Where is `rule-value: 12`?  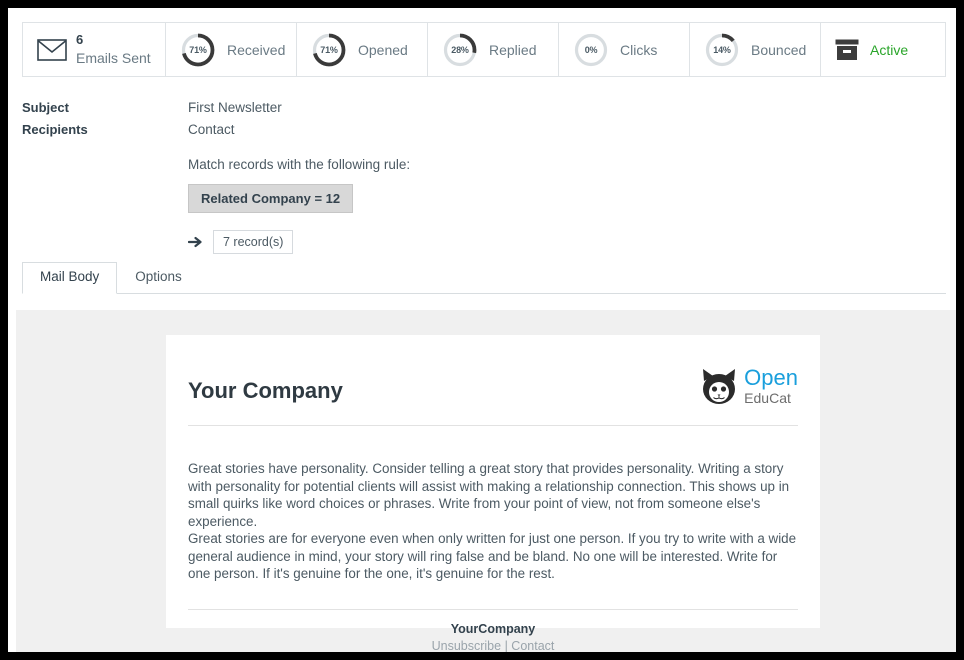 rule-value: 12 is located at coordinates (333, 198).